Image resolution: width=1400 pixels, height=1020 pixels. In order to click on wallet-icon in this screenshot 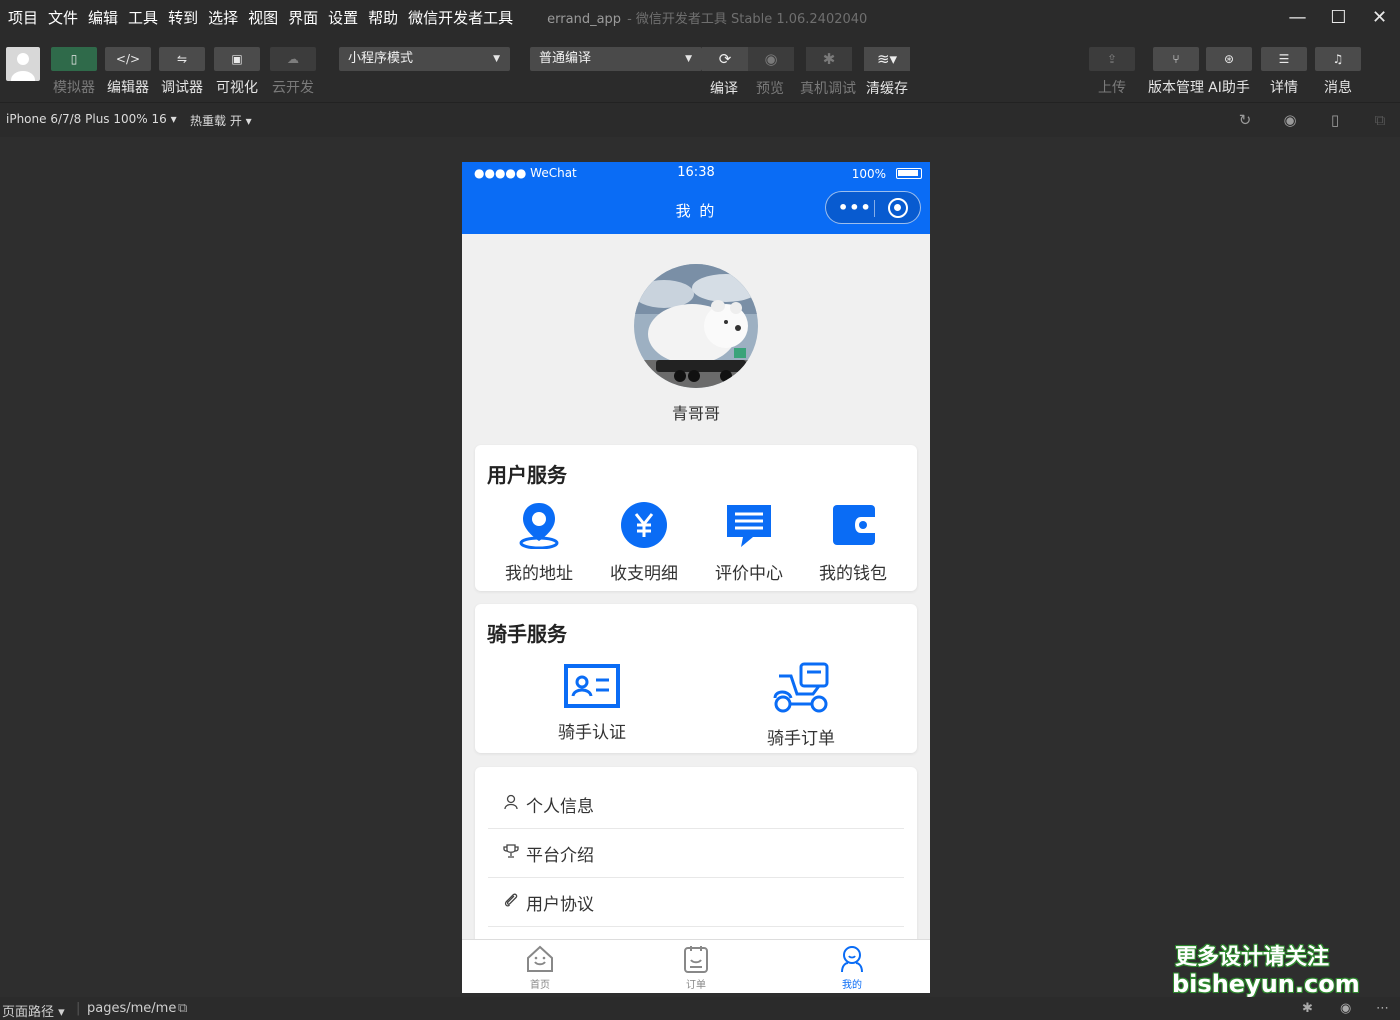, I will do `click(854, 525)`.